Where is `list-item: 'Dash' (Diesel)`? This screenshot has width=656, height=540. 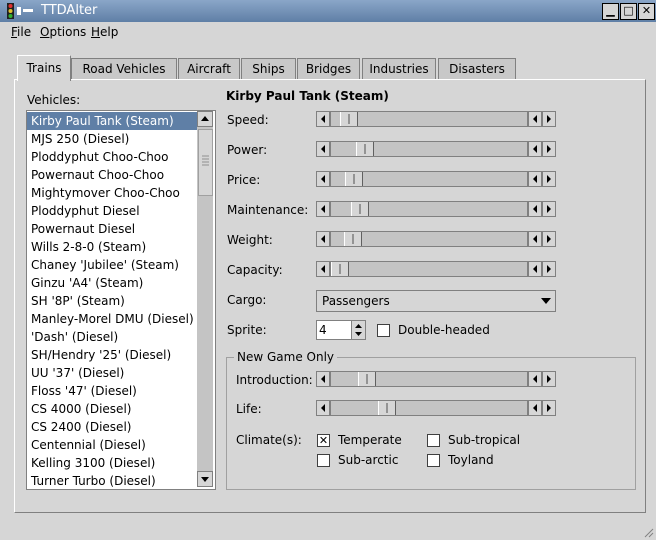
list-item: 'Dash' (Diesel) is located at coordinates (114, 337).